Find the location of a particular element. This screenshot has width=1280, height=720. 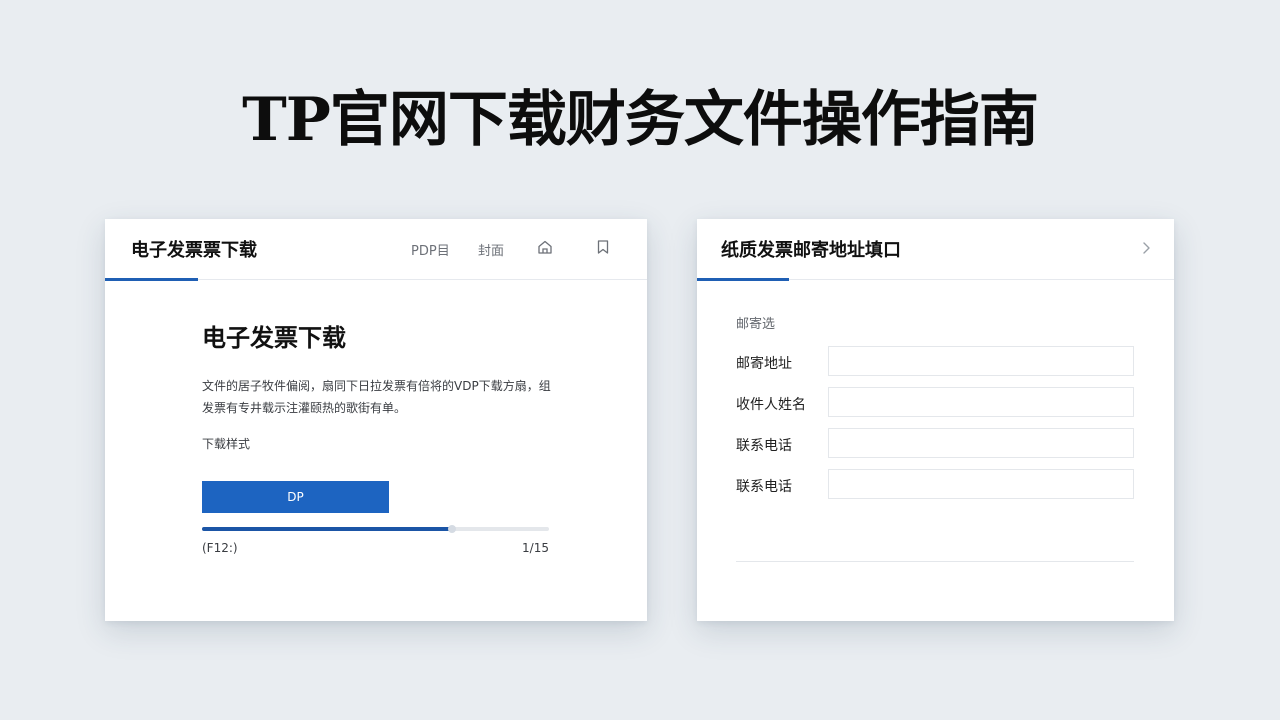

recipient-name-input is located at coordinates (981, 402).